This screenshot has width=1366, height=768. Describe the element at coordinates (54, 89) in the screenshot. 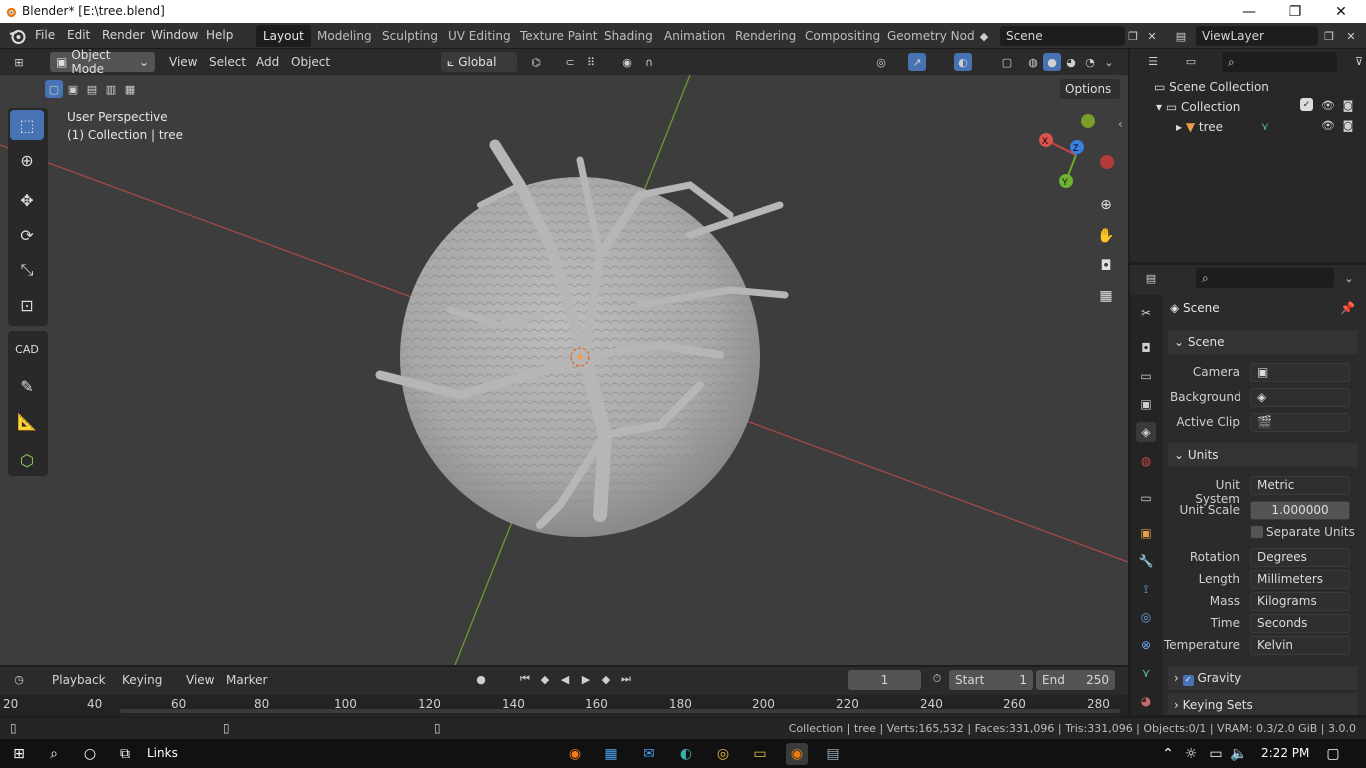

I see `select-box-new-icon: ▢` at that location.